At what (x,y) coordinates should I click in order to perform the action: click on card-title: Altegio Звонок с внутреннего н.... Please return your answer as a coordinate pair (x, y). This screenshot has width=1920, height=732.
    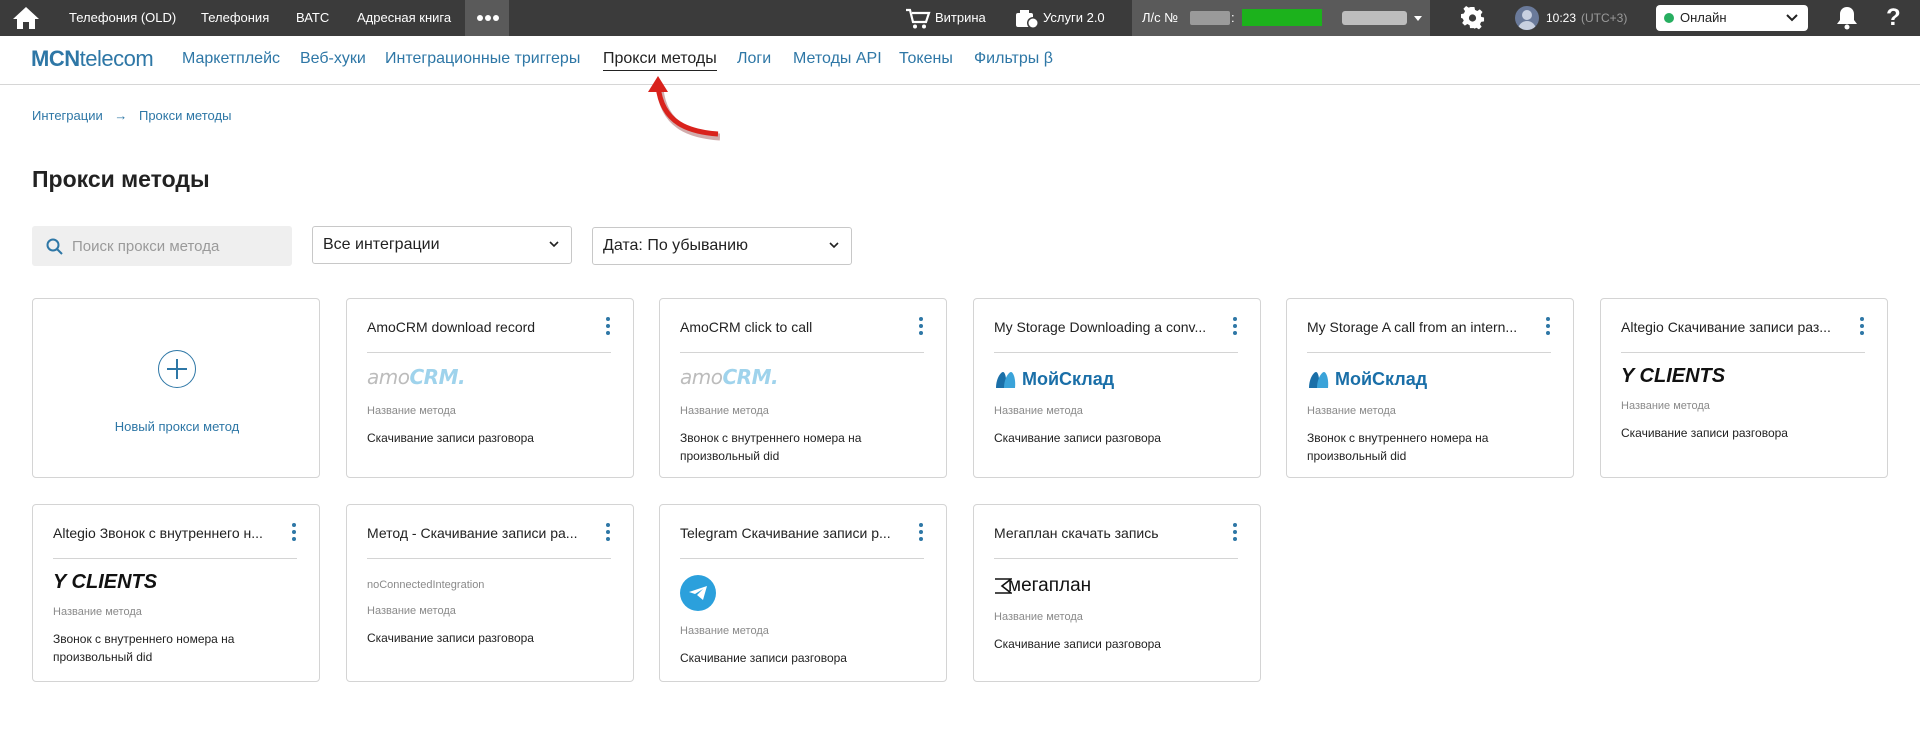
    Looking at the image, I should click on (158, 533).